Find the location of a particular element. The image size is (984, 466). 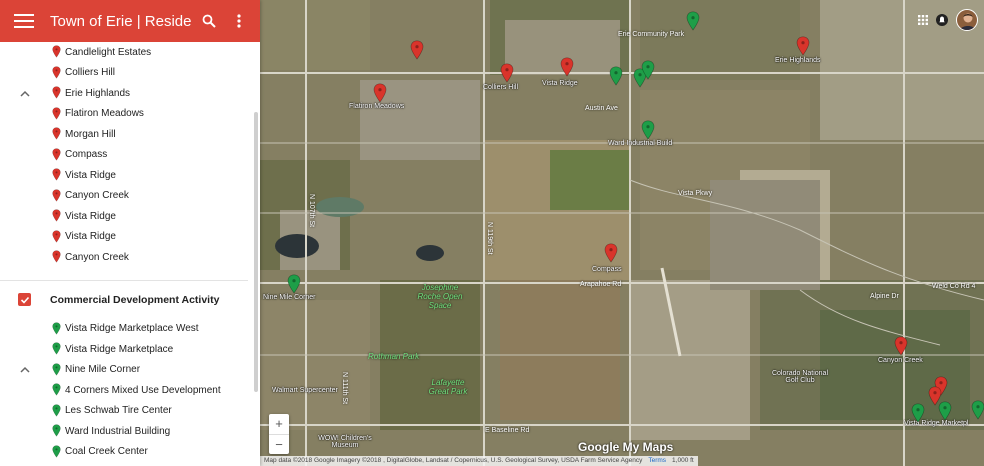

list-item-label: Ward Industrial Building is located at coordinates (118, 431).